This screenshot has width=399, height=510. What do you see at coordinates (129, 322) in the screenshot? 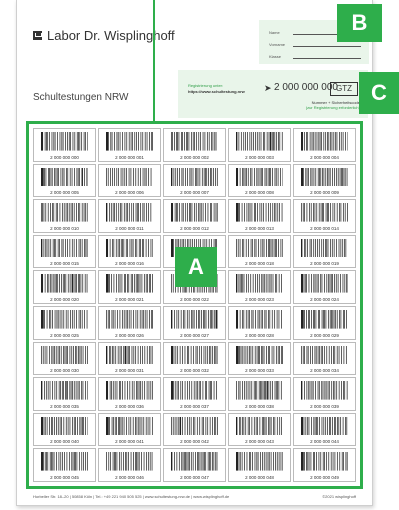
I see `barcode-label: 2 000 000 026` at bounding box center [129, 322].